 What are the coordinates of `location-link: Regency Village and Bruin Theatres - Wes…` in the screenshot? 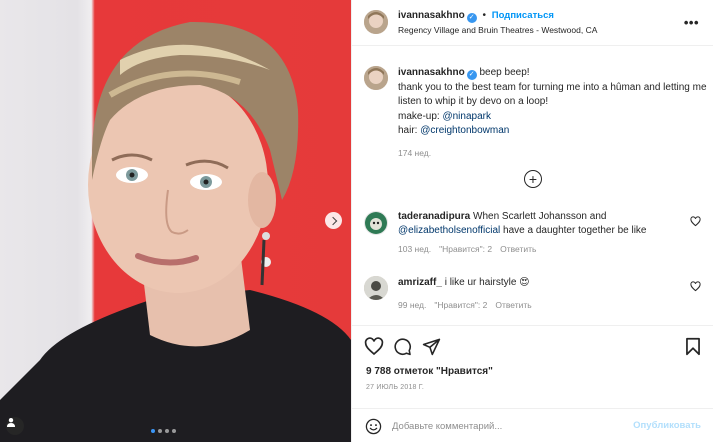 It's located at (497, 30).